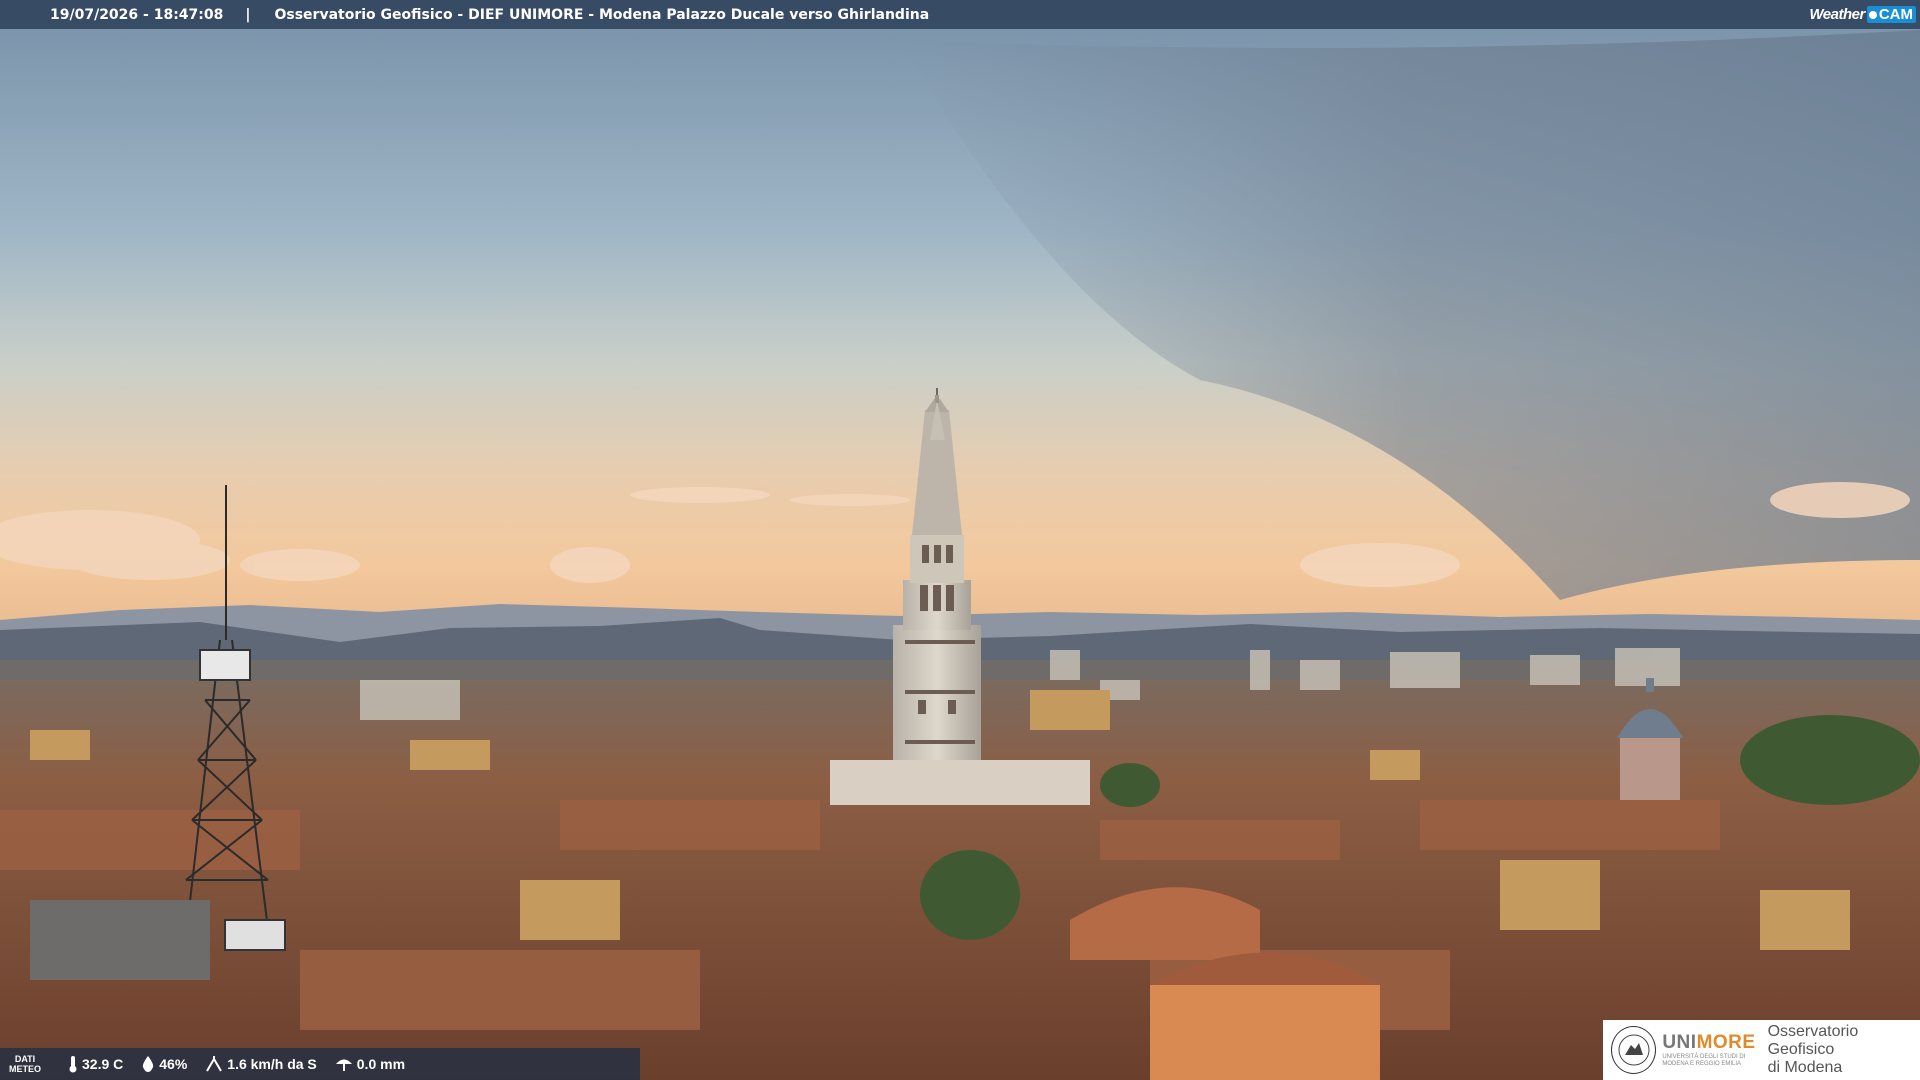  I want to click on rain-value: 0.0 mm, so click(381, 1064).